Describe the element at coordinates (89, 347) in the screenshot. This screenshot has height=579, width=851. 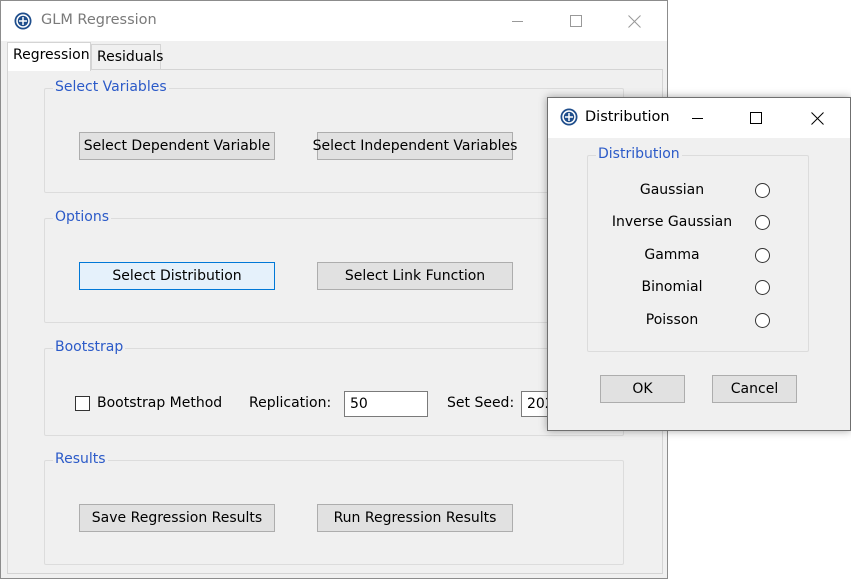
I see `bootstrap-legend: Bootstrap` at that location.